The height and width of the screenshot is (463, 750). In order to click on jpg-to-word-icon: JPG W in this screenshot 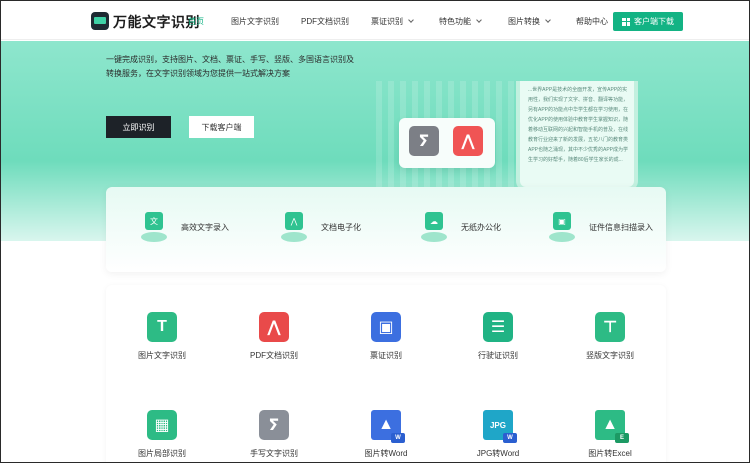, I will do `click(500, 426)`.